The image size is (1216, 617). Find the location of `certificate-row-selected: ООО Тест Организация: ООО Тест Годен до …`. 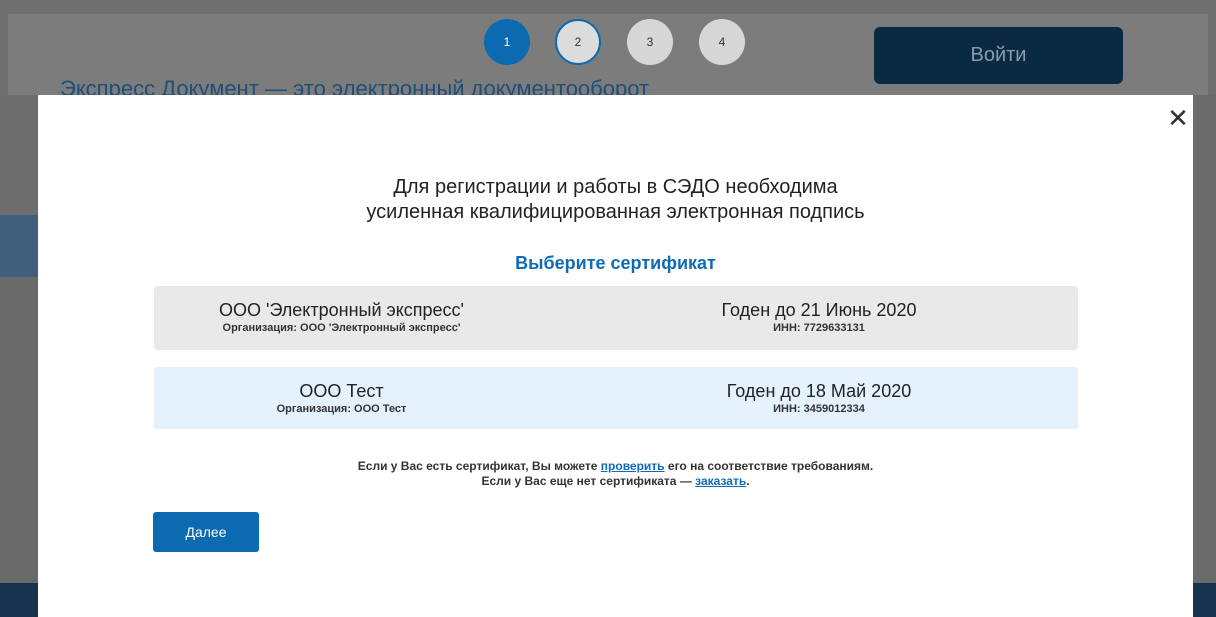

certificate-row-selected: ООО Тест Организация: ООО Тест Годен до … is located at coordinates (616, 398).